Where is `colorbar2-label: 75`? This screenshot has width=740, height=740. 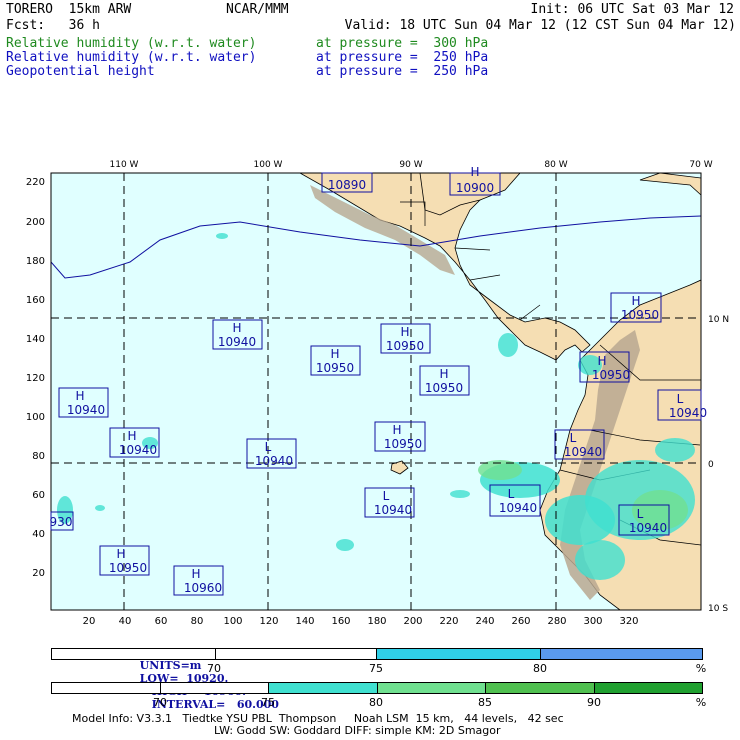 colorbar2-label: 75 is located at coordinates (268, 702).